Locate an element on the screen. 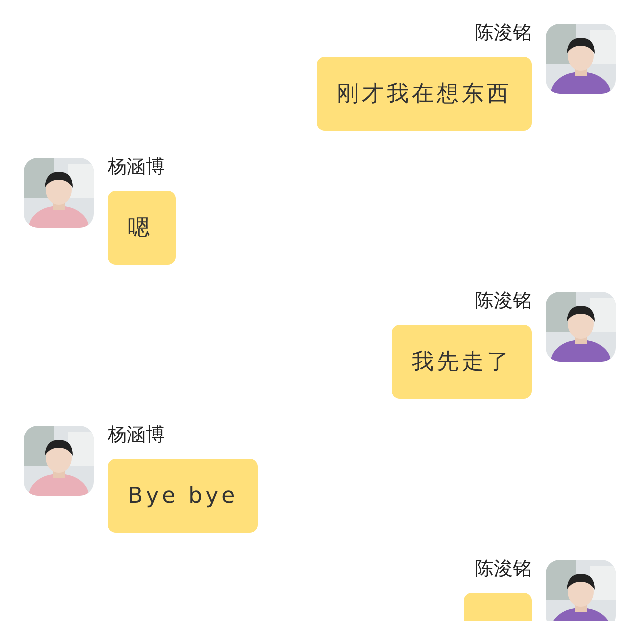 This screenshot has width=640, height=621. message-bubble: 我先走了 is located at coordinates (462, 362).